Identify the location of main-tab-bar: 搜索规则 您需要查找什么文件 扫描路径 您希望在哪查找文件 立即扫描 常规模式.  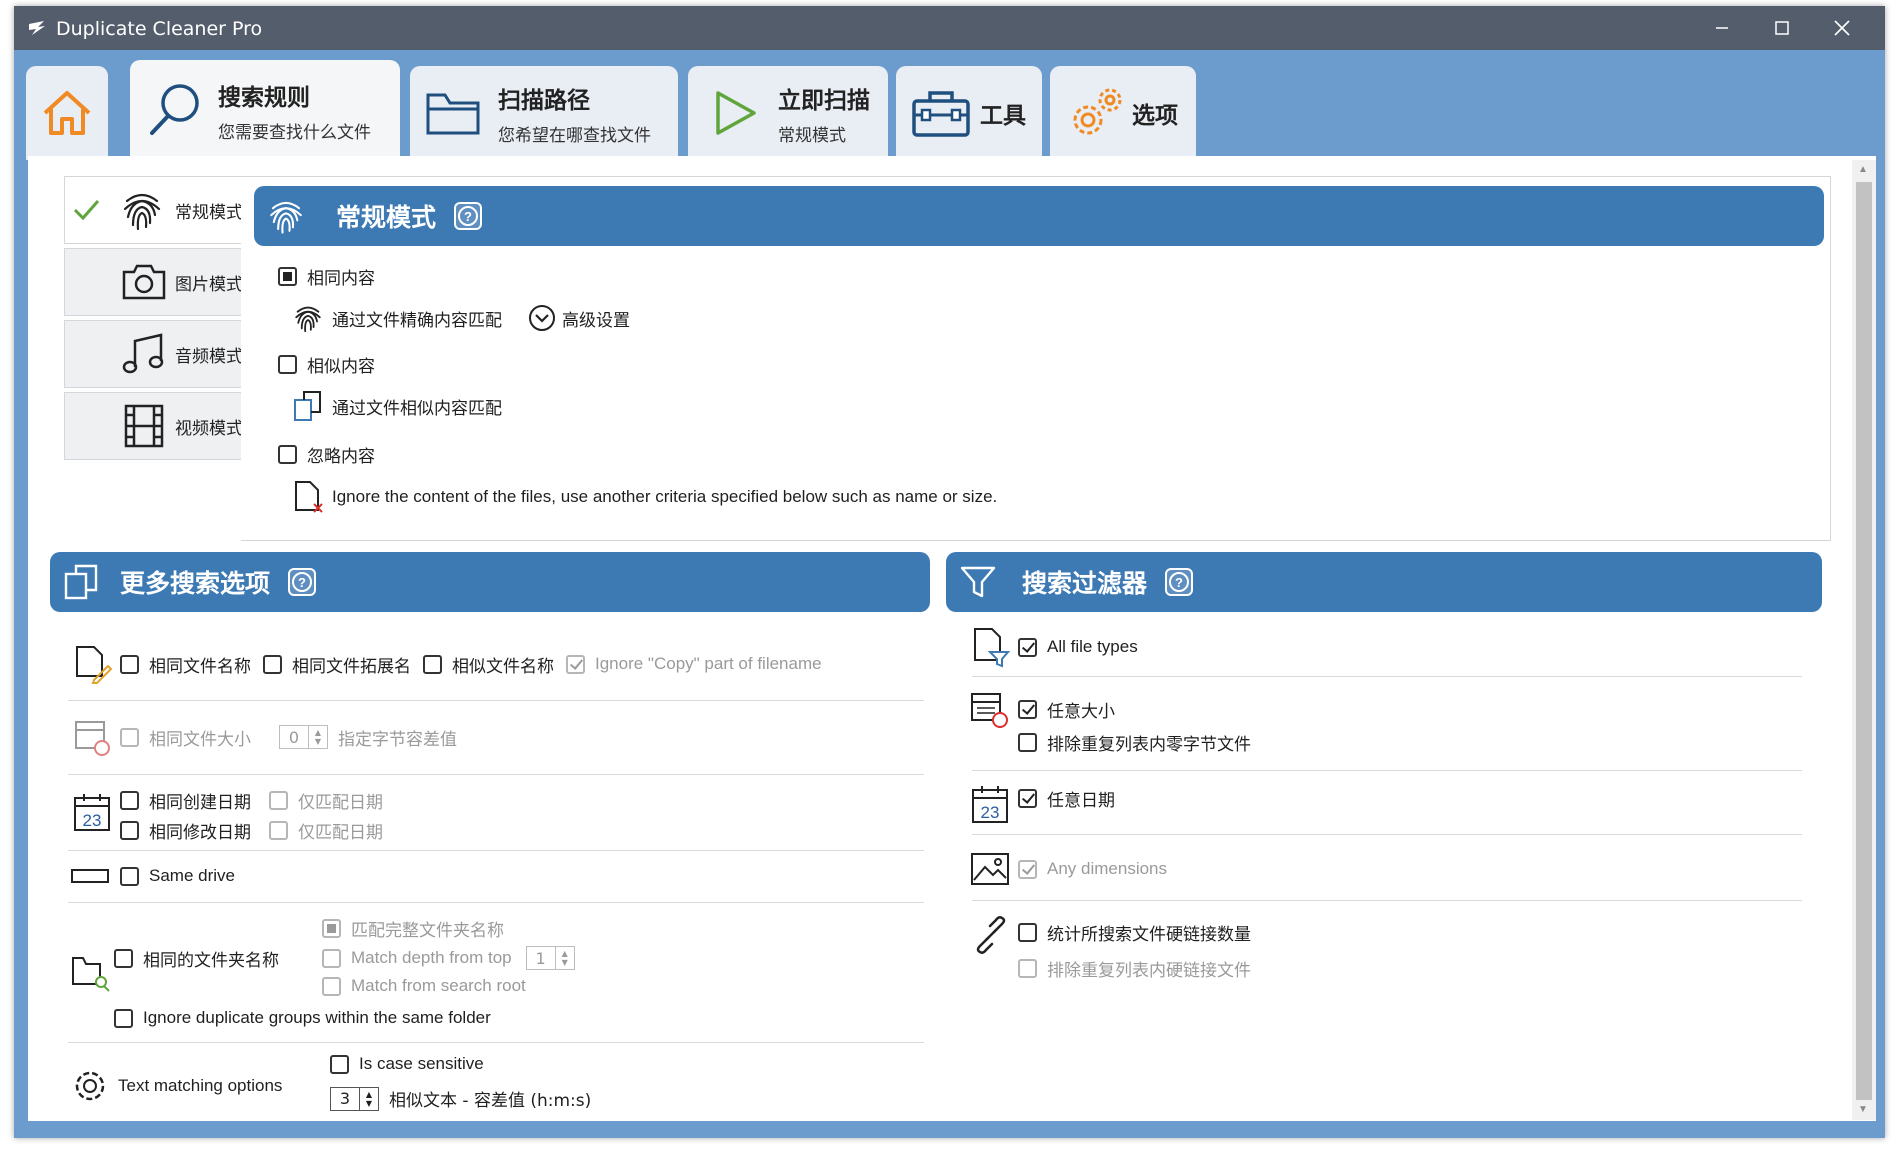
(949, 105).